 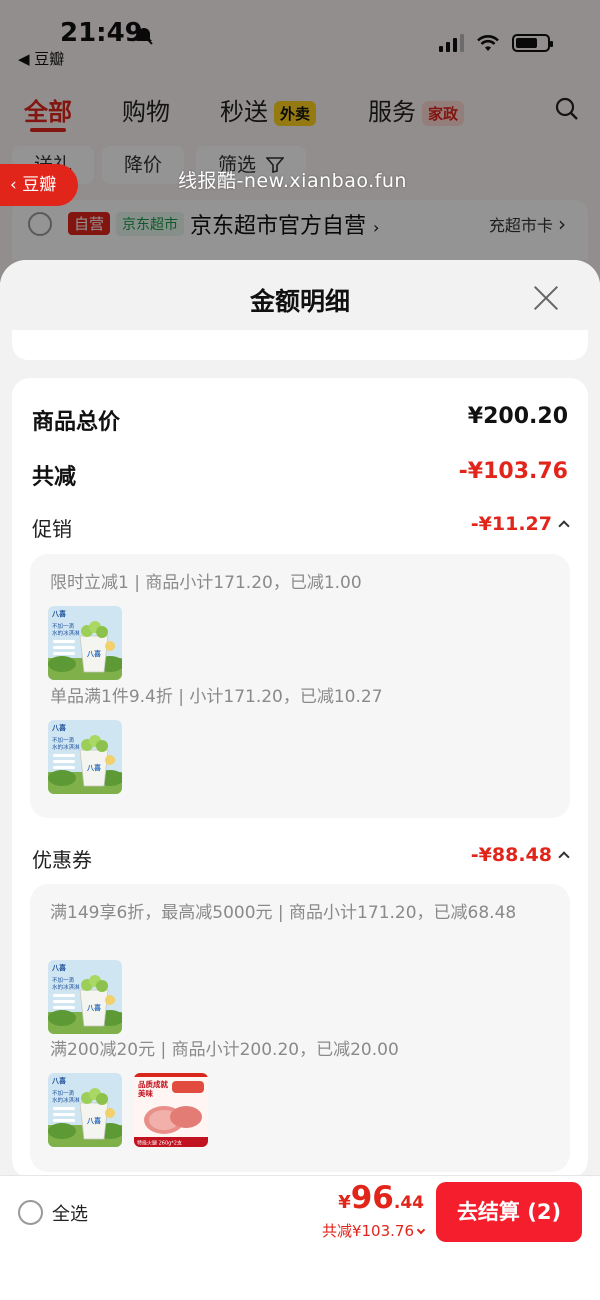 I want to click on total-reduce-value: -¥103.76, so click(x=513, y=471).